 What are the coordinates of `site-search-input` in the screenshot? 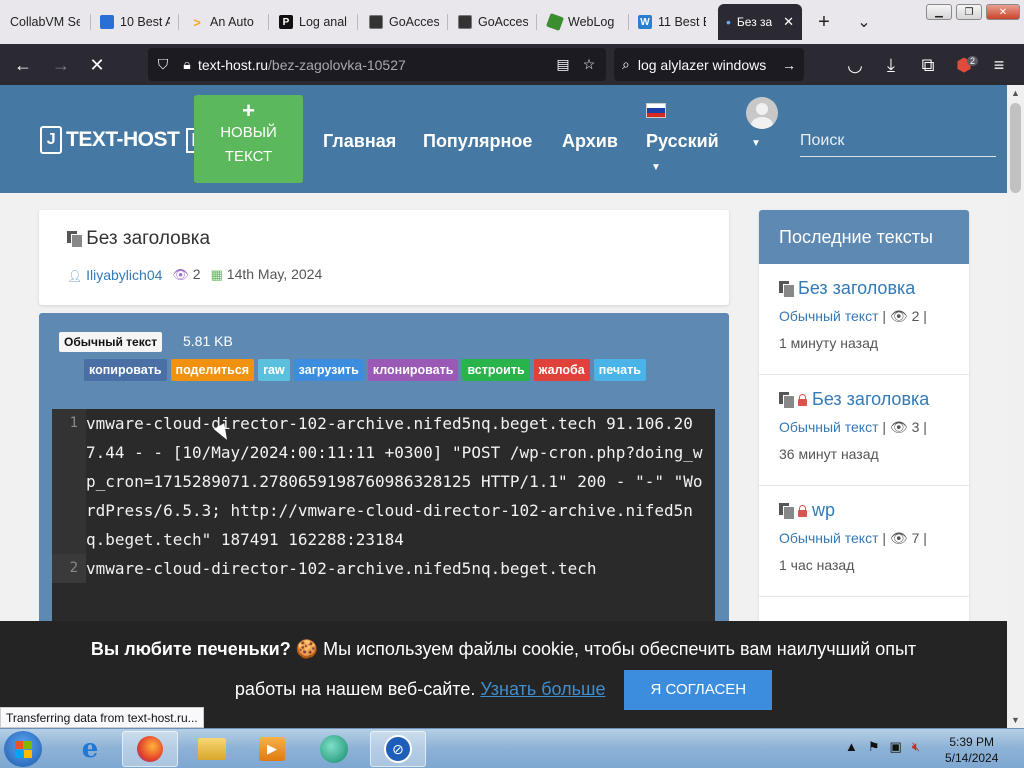 It's located at (898, 141).